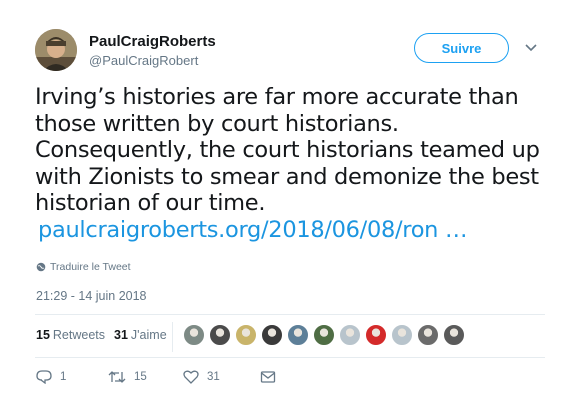 The image size is (576, 412). What do you see at coordinates (213, 377) in the screenshot?
I see `like-count: 31` at bounding box center [213, 377].